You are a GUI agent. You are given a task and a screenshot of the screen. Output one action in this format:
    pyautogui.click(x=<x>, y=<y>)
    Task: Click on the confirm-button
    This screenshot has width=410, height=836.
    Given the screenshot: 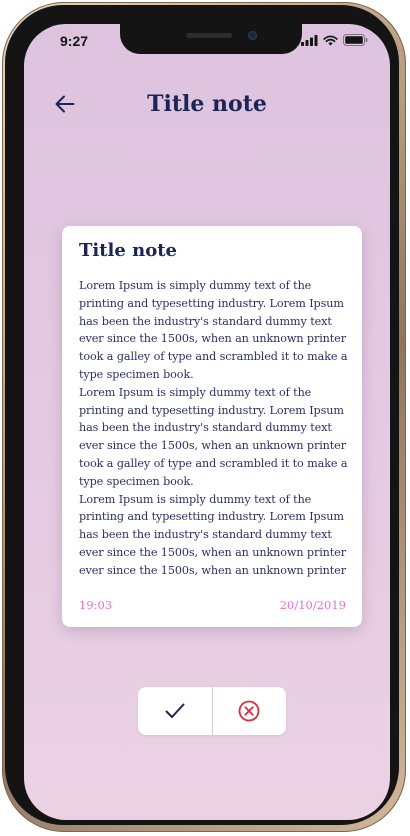 What is the action you would take?
    pyautogui.click(x=175, y=711)
    